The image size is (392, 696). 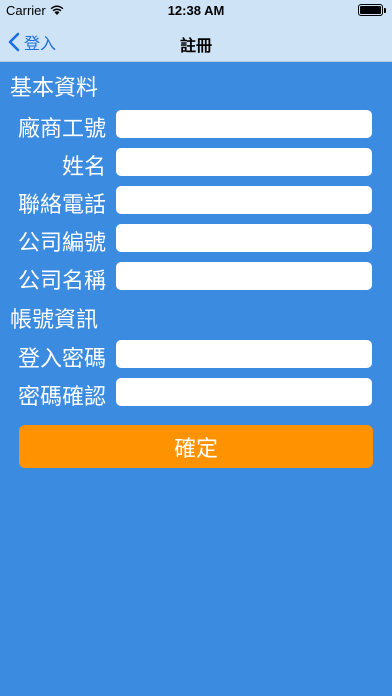 What do you see at coordinates (196, 446) in the screenshot?
I see `confirm-button: 確定` at bounding box center [196, 446].